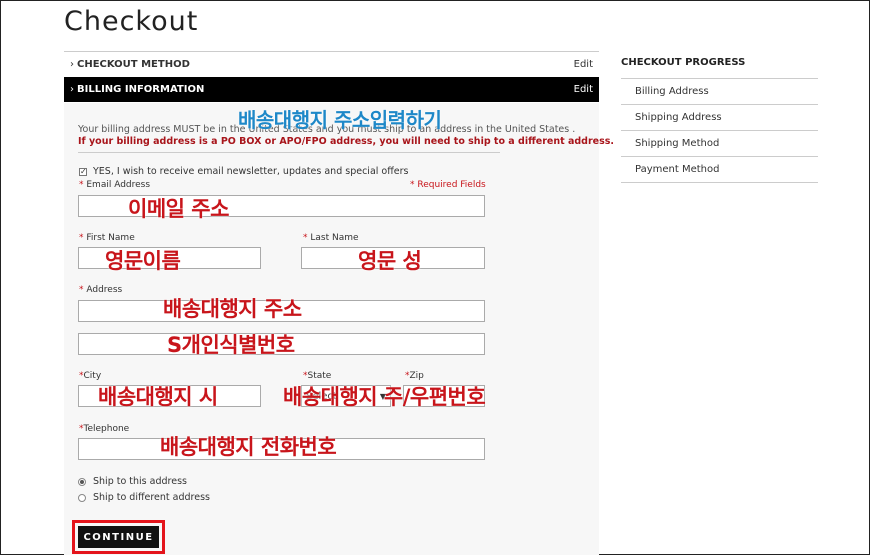 This screenshot has height=555, width=870. Describe the element at coordinates (719, 170) in the screenshot. I see `sidebar-item-payment-method: Payment Method` at that location.